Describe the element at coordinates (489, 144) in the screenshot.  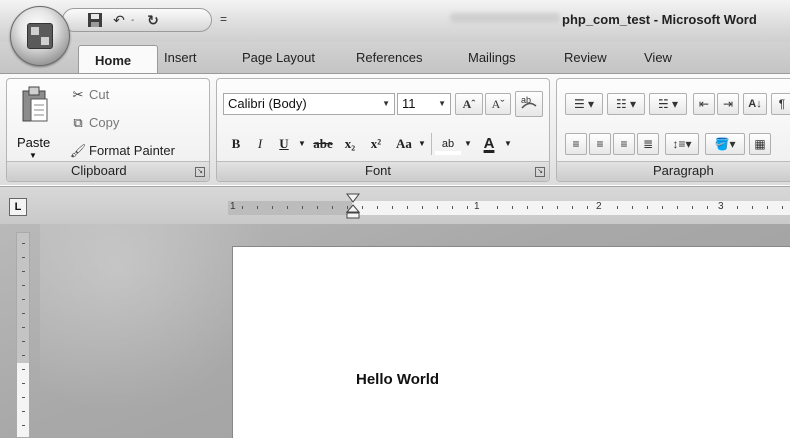
I see `font-color-button: A` at that location.